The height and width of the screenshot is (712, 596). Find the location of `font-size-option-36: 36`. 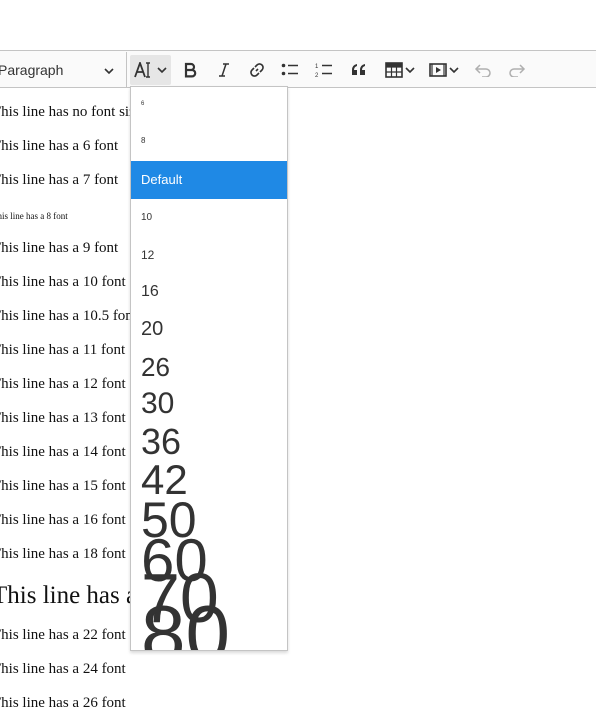

font-size-option-36: 36 is located at coordinates (209, 442).